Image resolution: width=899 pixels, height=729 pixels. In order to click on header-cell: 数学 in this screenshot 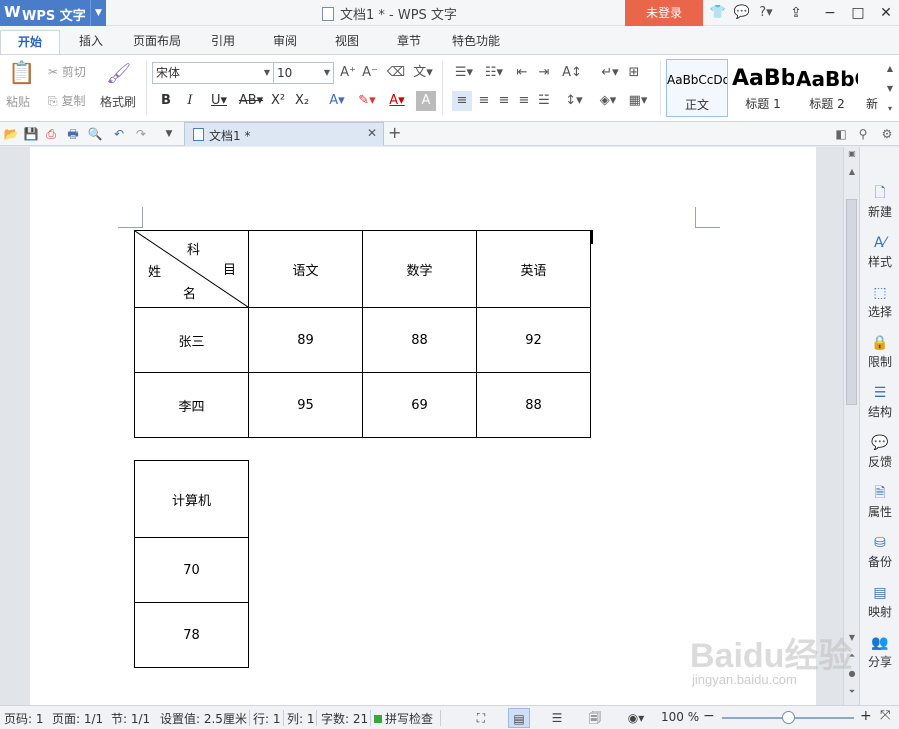, I will do `click(419, 269)`.